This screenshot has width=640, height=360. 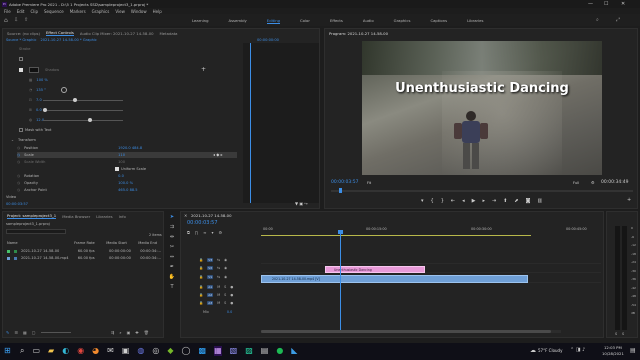 What do you see at coordinates (17, 204) in the screenshot?
I see `ec-bottom-time: 00:00:03:57` at bounding box center [17, 204].